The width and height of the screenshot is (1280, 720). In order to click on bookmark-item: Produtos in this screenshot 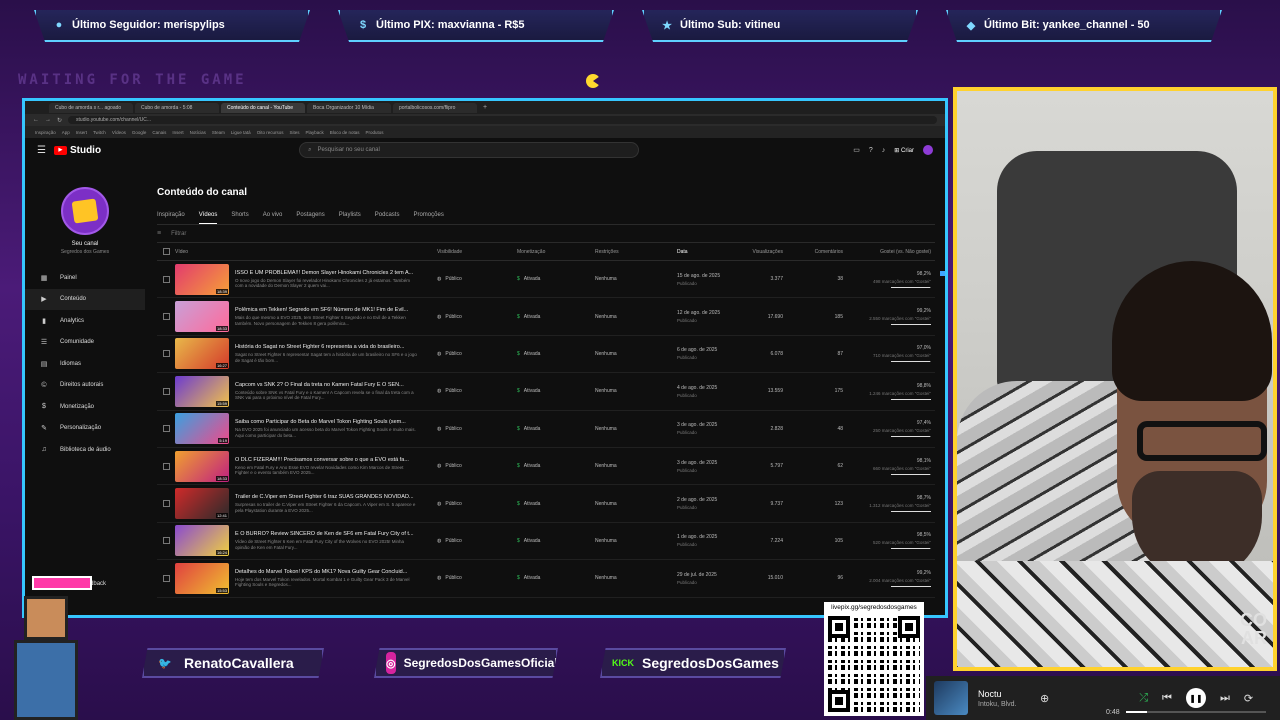, I will do `click(375, 132)`.